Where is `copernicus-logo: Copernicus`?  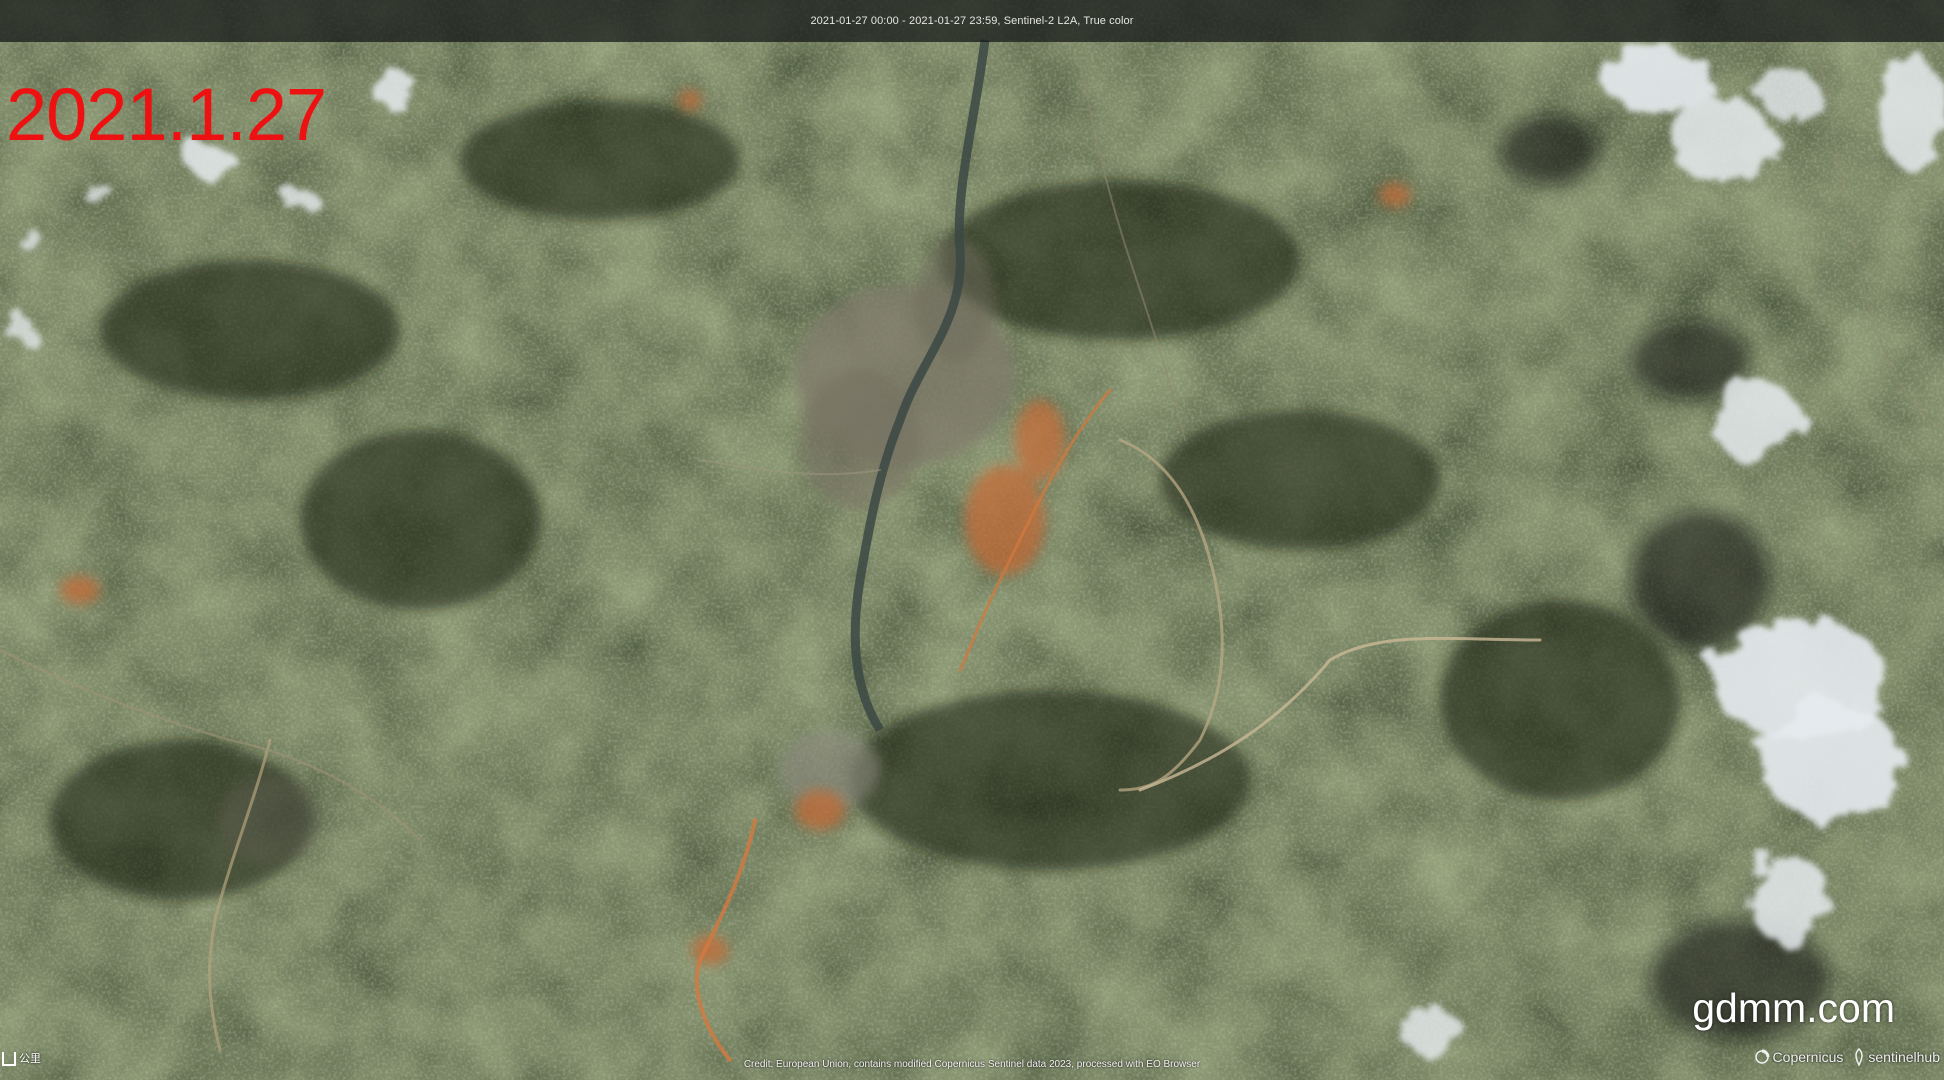
copernicus-logo: Copernicus is located at coordinates (1798, 1057).